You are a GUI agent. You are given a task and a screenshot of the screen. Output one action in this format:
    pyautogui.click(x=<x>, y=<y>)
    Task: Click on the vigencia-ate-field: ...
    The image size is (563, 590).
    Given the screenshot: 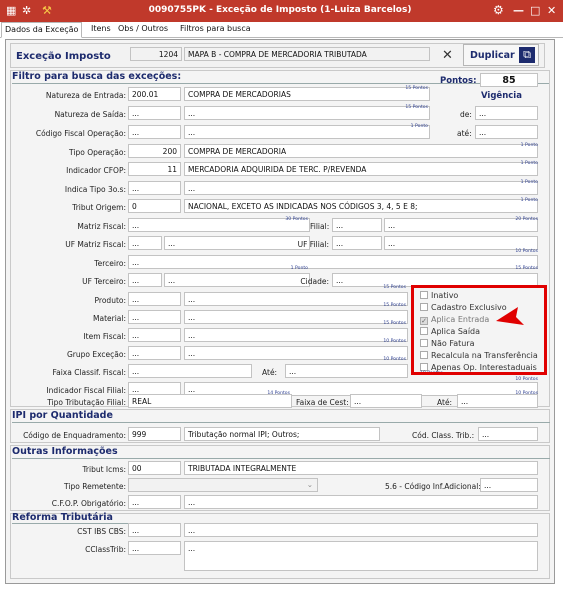 What is the action you would take?
    pyautogui.click(x=506, y=132)
    